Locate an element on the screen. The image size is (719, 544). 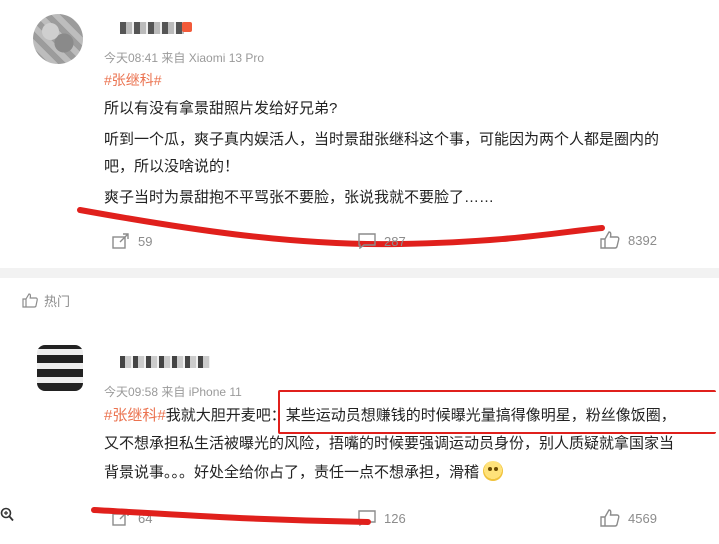
like-button: 4569 is located at coordinates (628, 518).